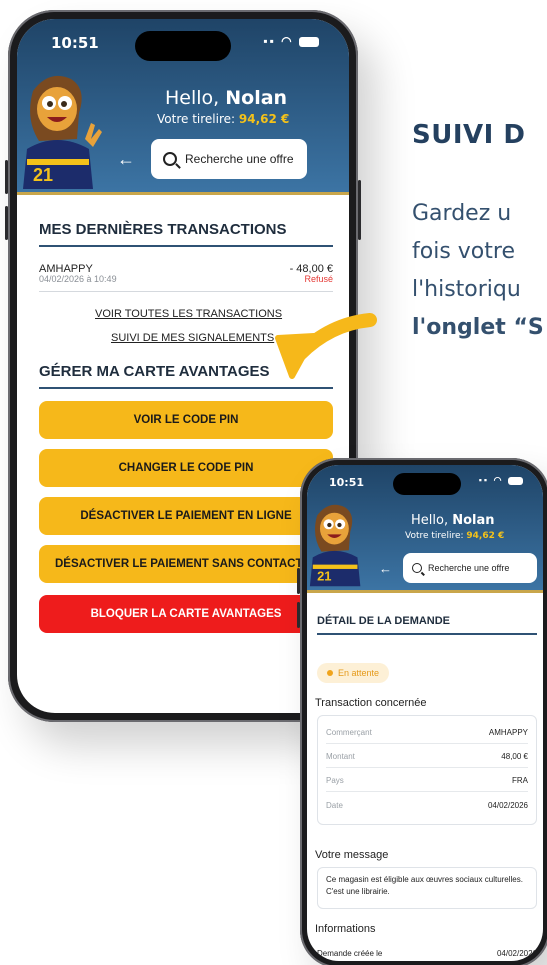  What do you see at coordinates (330, 673) in the screenshot?
I see `status-dot-icon` at bounding box center [330, 673].